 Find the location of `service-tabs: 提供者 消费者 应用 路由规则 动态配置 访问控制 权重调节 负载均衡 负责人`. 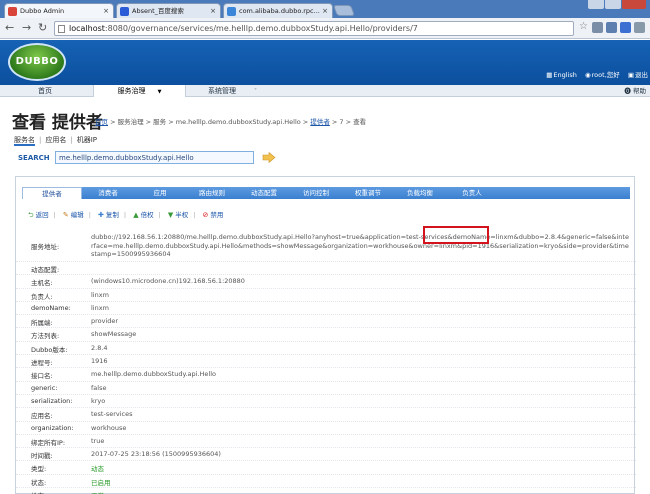

service-tabs: 提供者 消费者 应用 路由规则 动态配置 访问控制 权重调节 负载均衡 负责人 is located at coordinates (326, 193).